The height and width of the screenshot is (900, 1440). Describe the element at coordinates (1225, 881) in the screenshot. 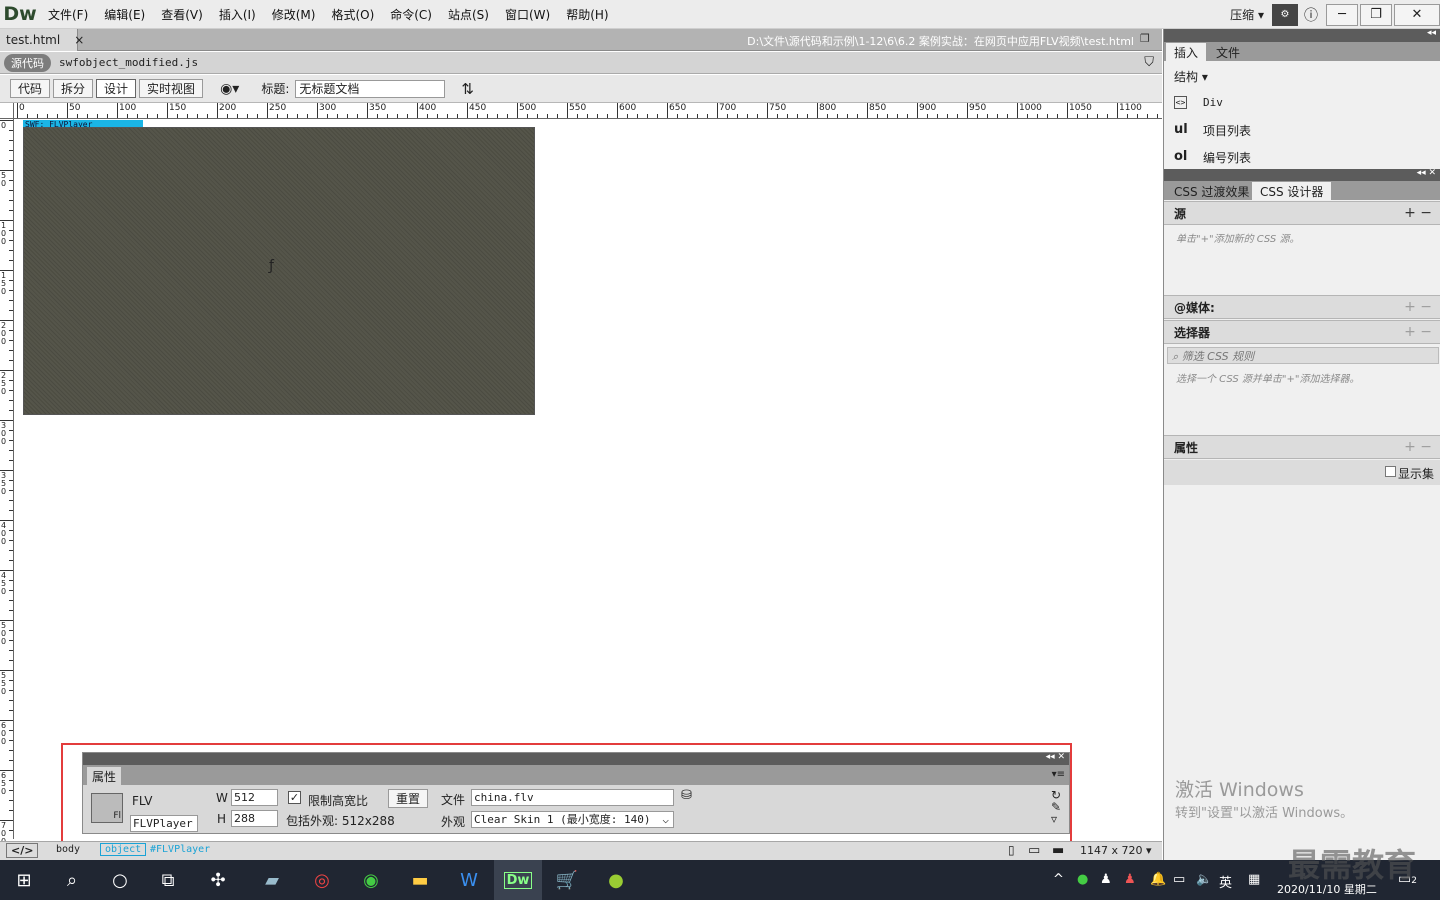

I see `ime-indicator: 英` at that location.